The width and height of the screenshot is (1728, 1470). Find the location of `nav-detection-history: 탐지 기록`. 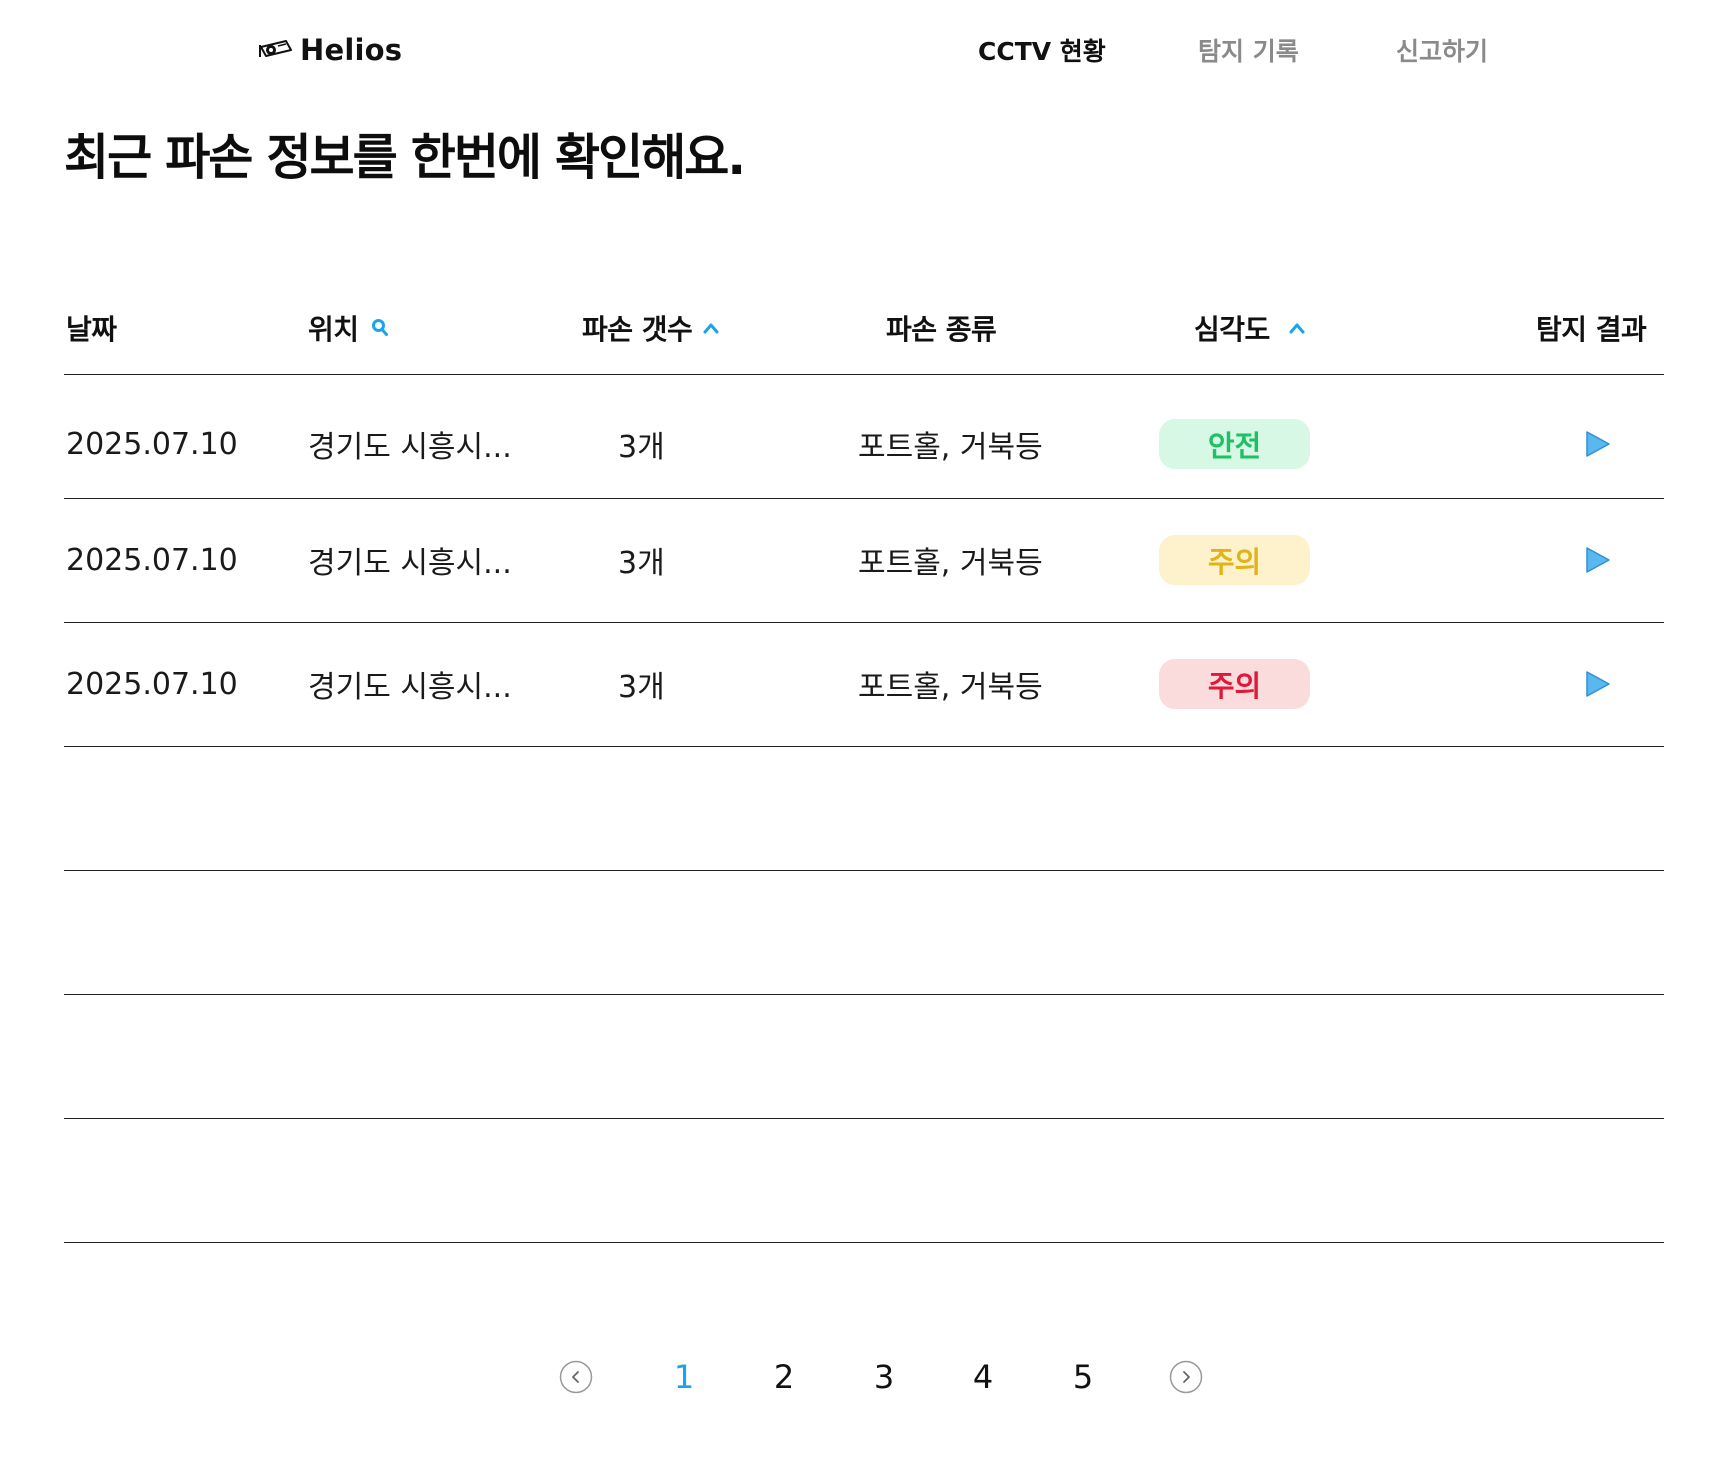

nav-detection-history: 탐지 기록 is located at coordinates (1248, 50).